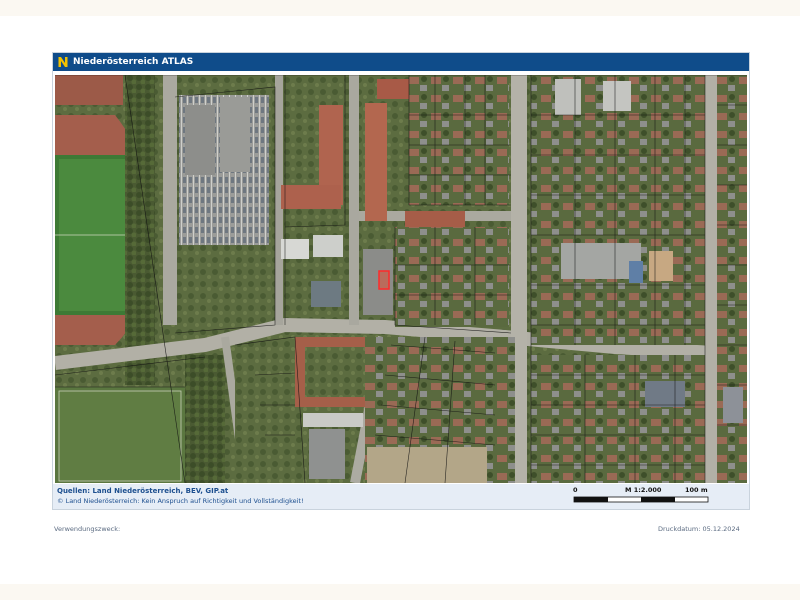 The width and height of the screenshot is (800, 600). I want to click on scale-end-label: 100 m, so click(696, 490).